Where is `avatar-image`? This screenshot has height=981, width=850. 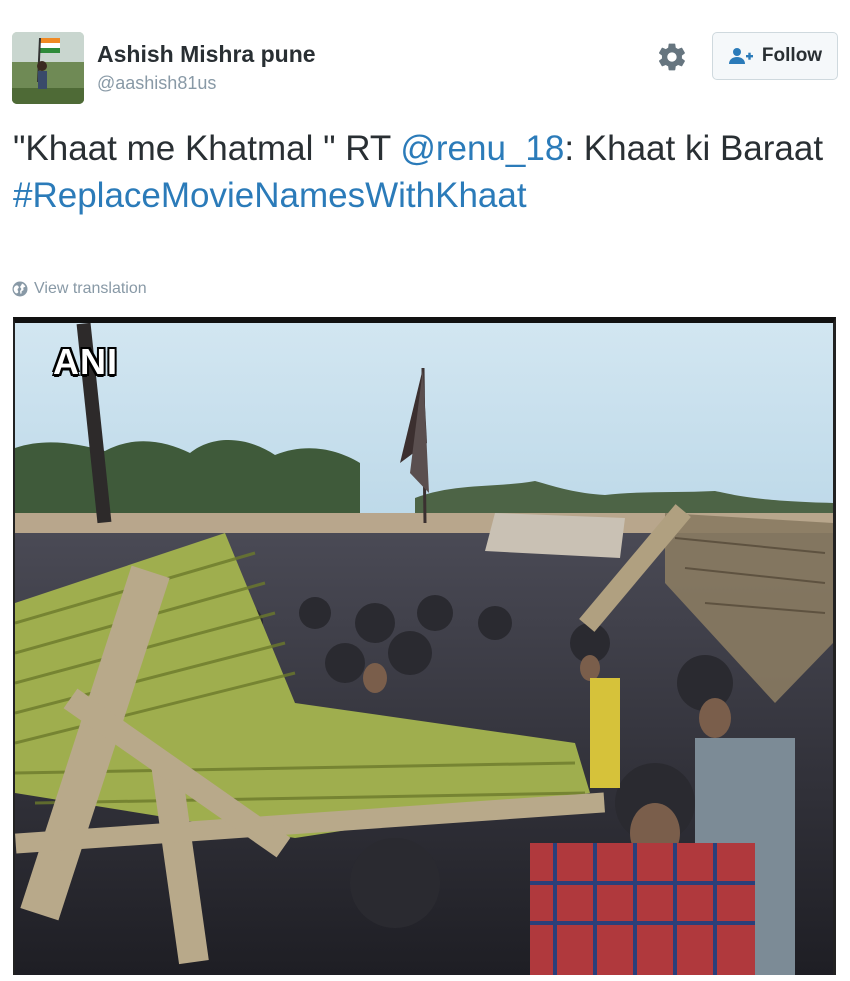 avatar-image is located at coordinates (48, 68).